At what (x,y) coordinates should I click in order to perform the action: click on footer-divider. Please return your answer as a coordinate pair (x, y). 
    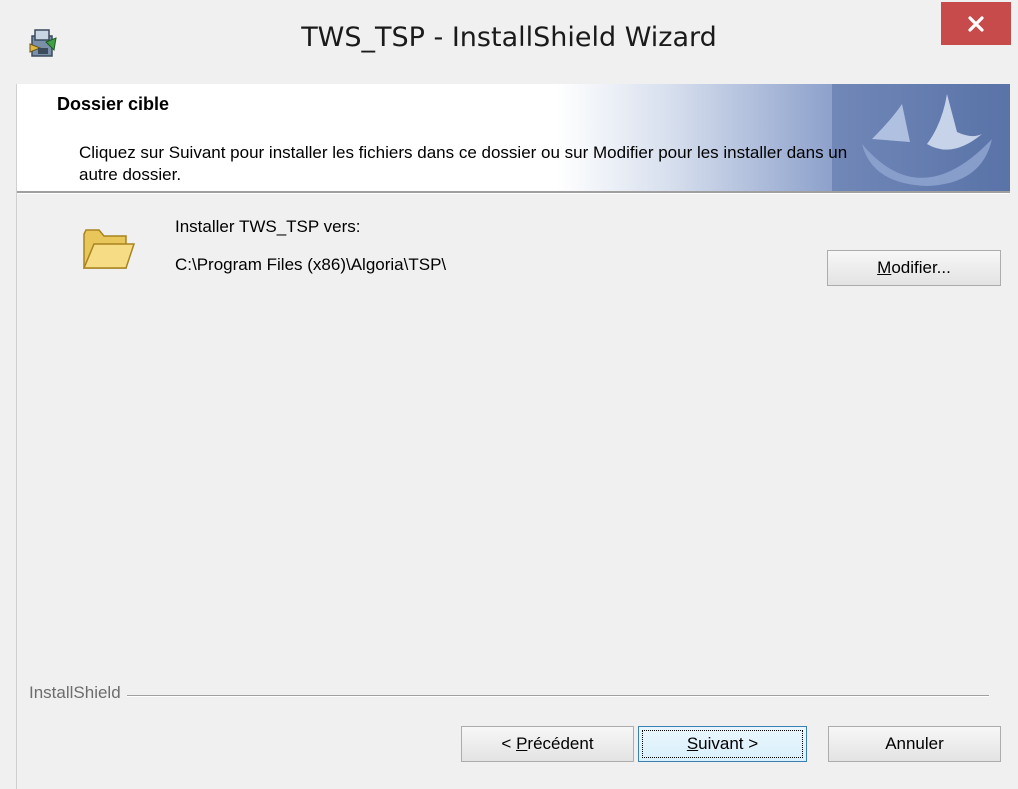
    Looking at the image, I should click on (509, 696).